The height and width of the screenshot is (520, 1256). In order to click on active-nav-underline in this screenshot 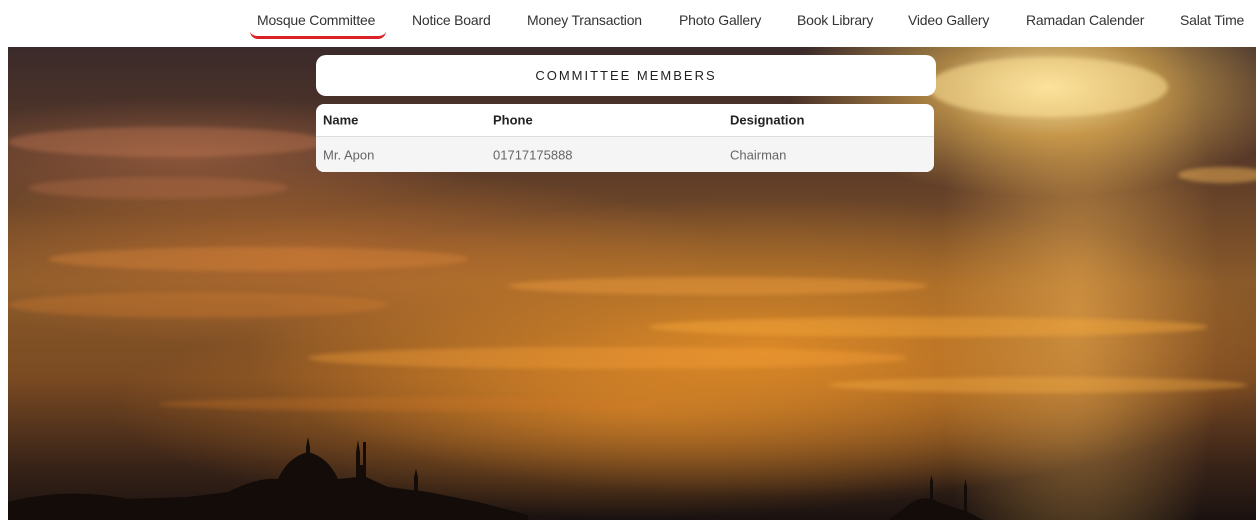, I will do `click(318, 35)`.